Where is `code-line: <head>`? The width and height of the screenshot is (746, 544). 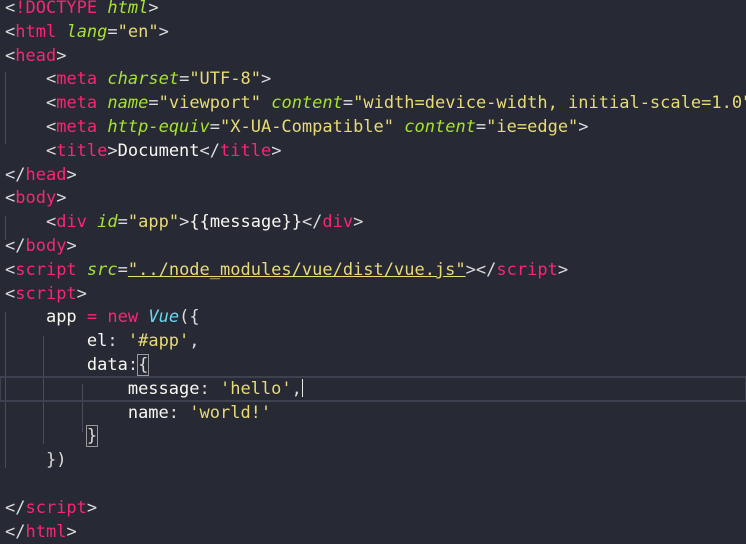
code-line: <head> is located at coordinates (373, 56).